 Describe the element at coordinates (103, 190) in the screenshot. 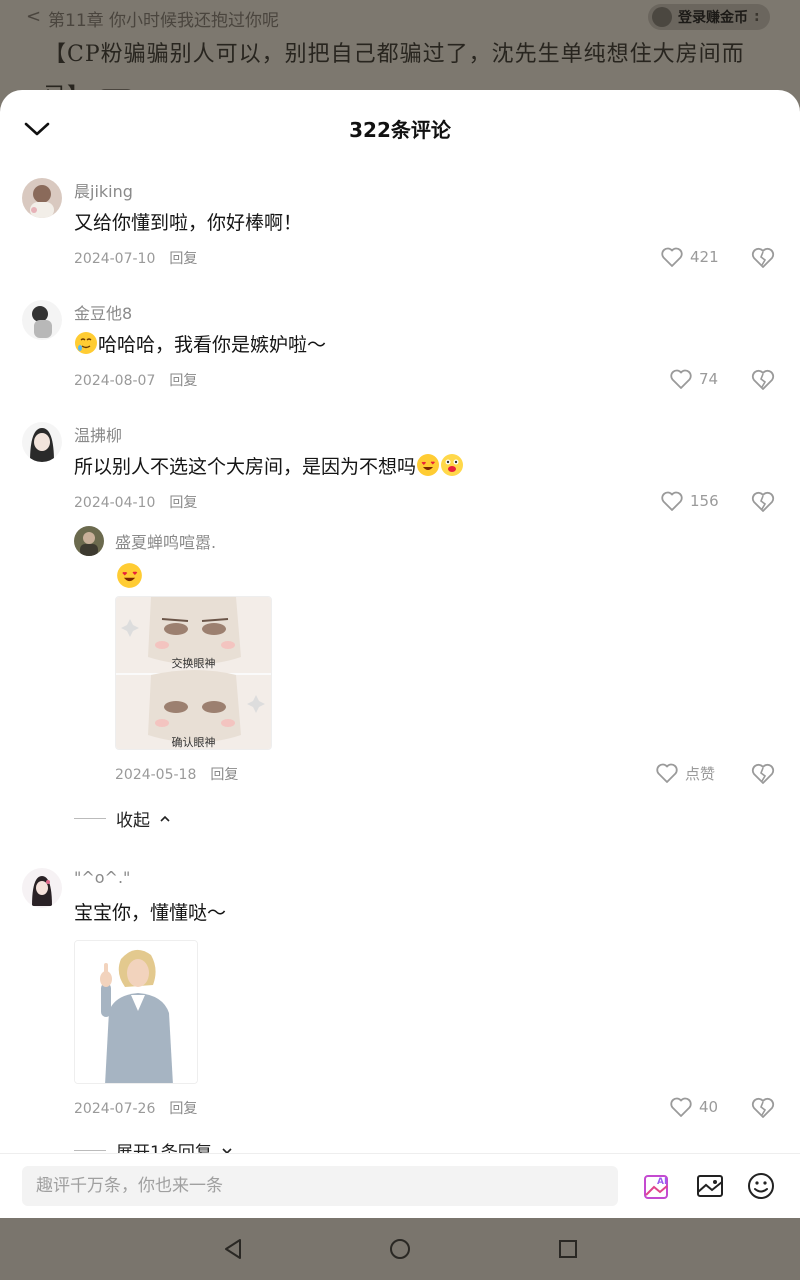

I see `comment-author: 晨jiking` at that location.